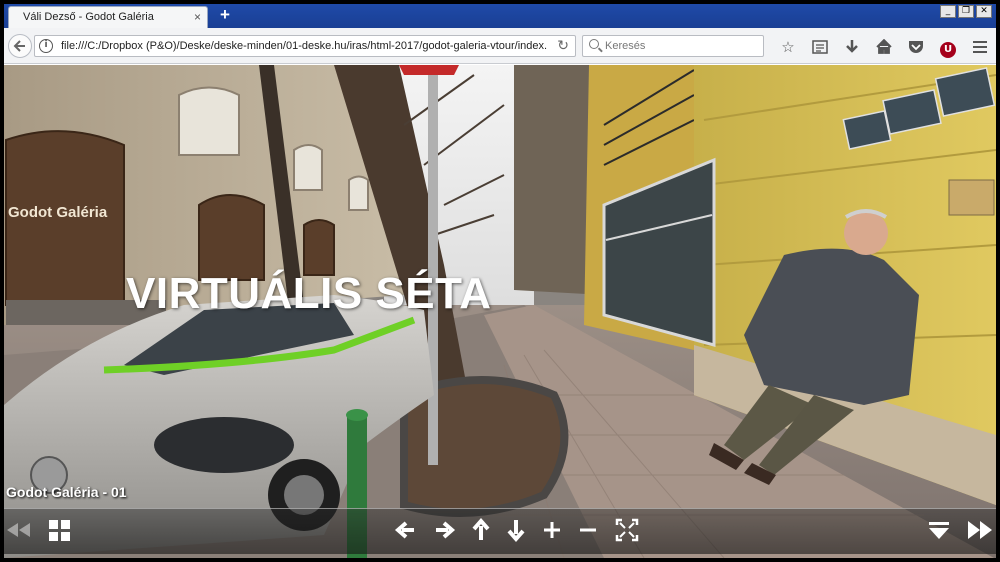 This screenshot has height=562, width=1000. I want to click on tab-title: Váli Dezső - Godot Galéria, so click(88, 17).